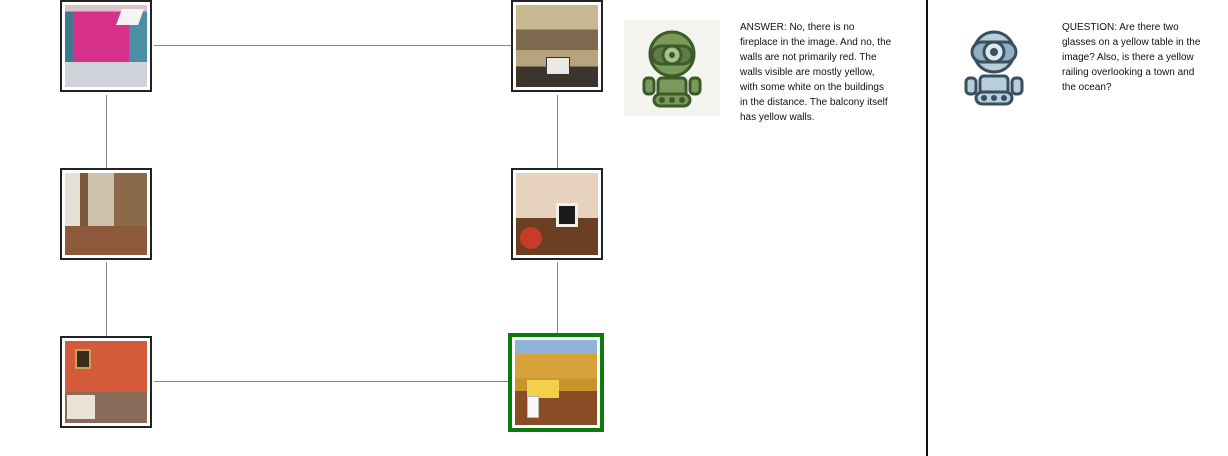 This screenshot has width=1228, height=456. I want to click on robot-blue-icon, so click(994, 68).